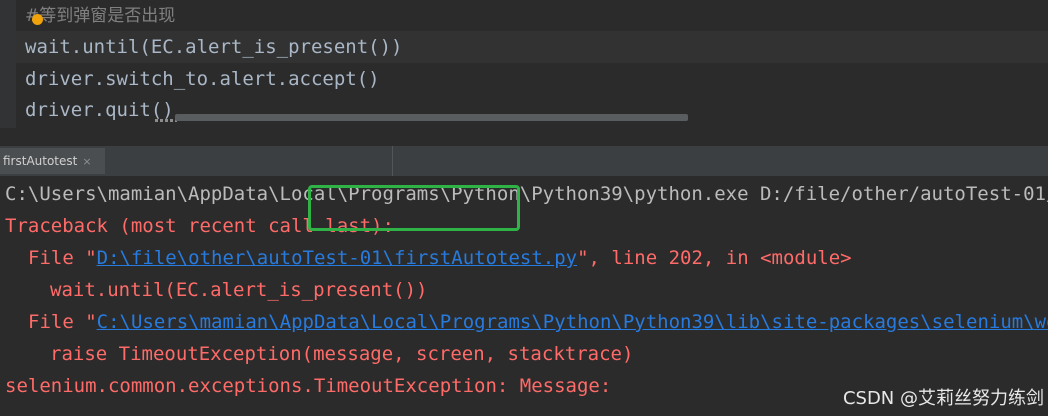  What do you see at coordinates (943, 398) in the screenshot?
I see `watermark: CSDN @艾莉丝努力练剑` at bounding box center [943, 398].